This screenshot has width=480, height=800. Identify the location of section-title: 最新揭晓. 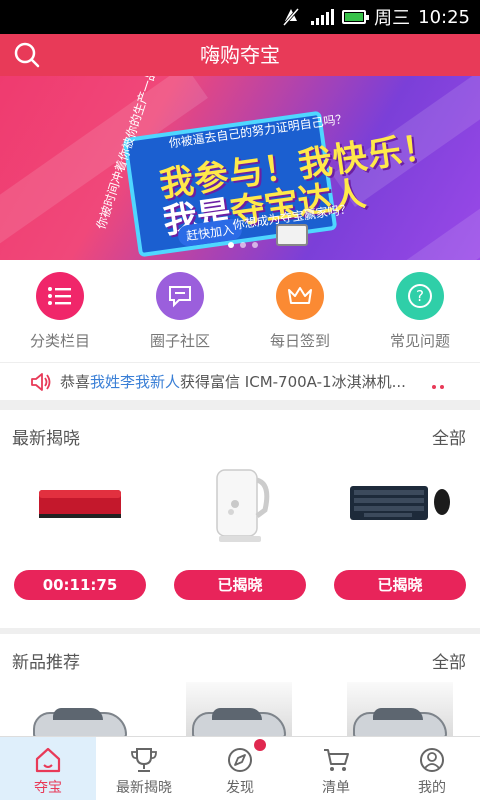
(46, 439).